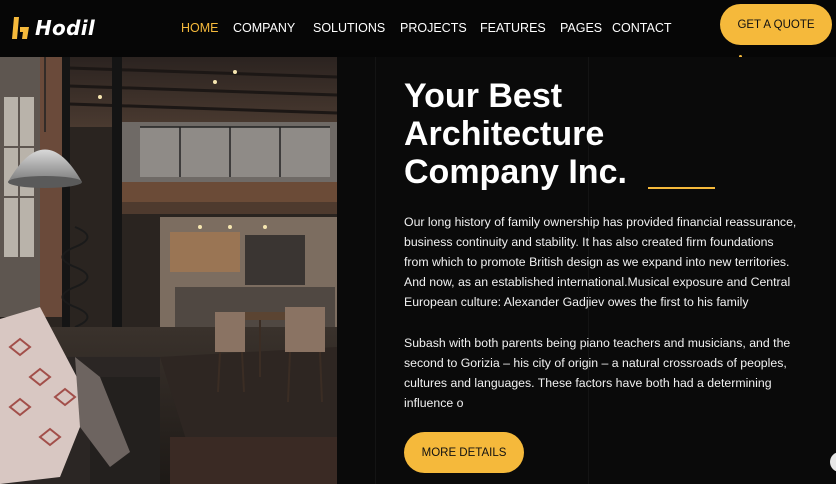 The height and width of the screenshot is (484, 836). Describe the element at coordinates (433, 28) in the screenshot. I see `nav-projects: PROJECTS` at that location.